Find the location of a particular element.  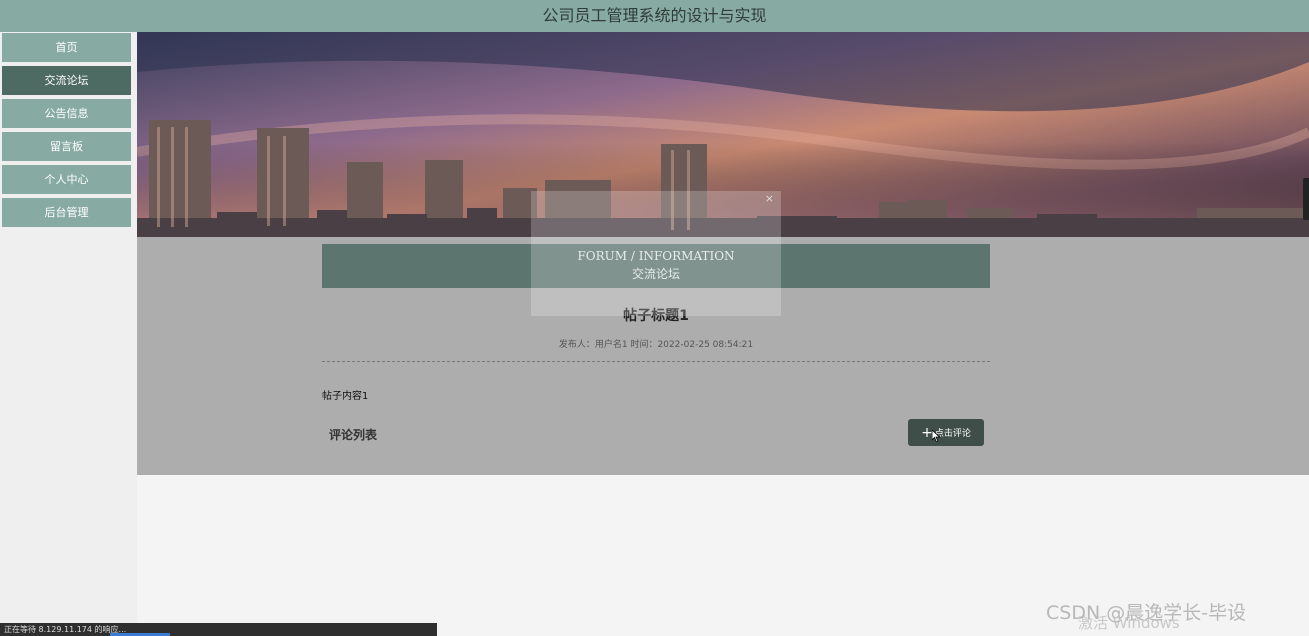

app-title: 公司员工管理系统的设计与实现 is located at coordinates (654, 15).